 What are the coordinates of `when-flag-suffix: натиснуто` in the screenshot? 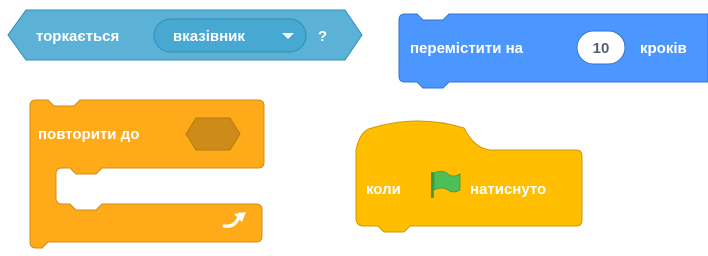 It's located at (508, 189).